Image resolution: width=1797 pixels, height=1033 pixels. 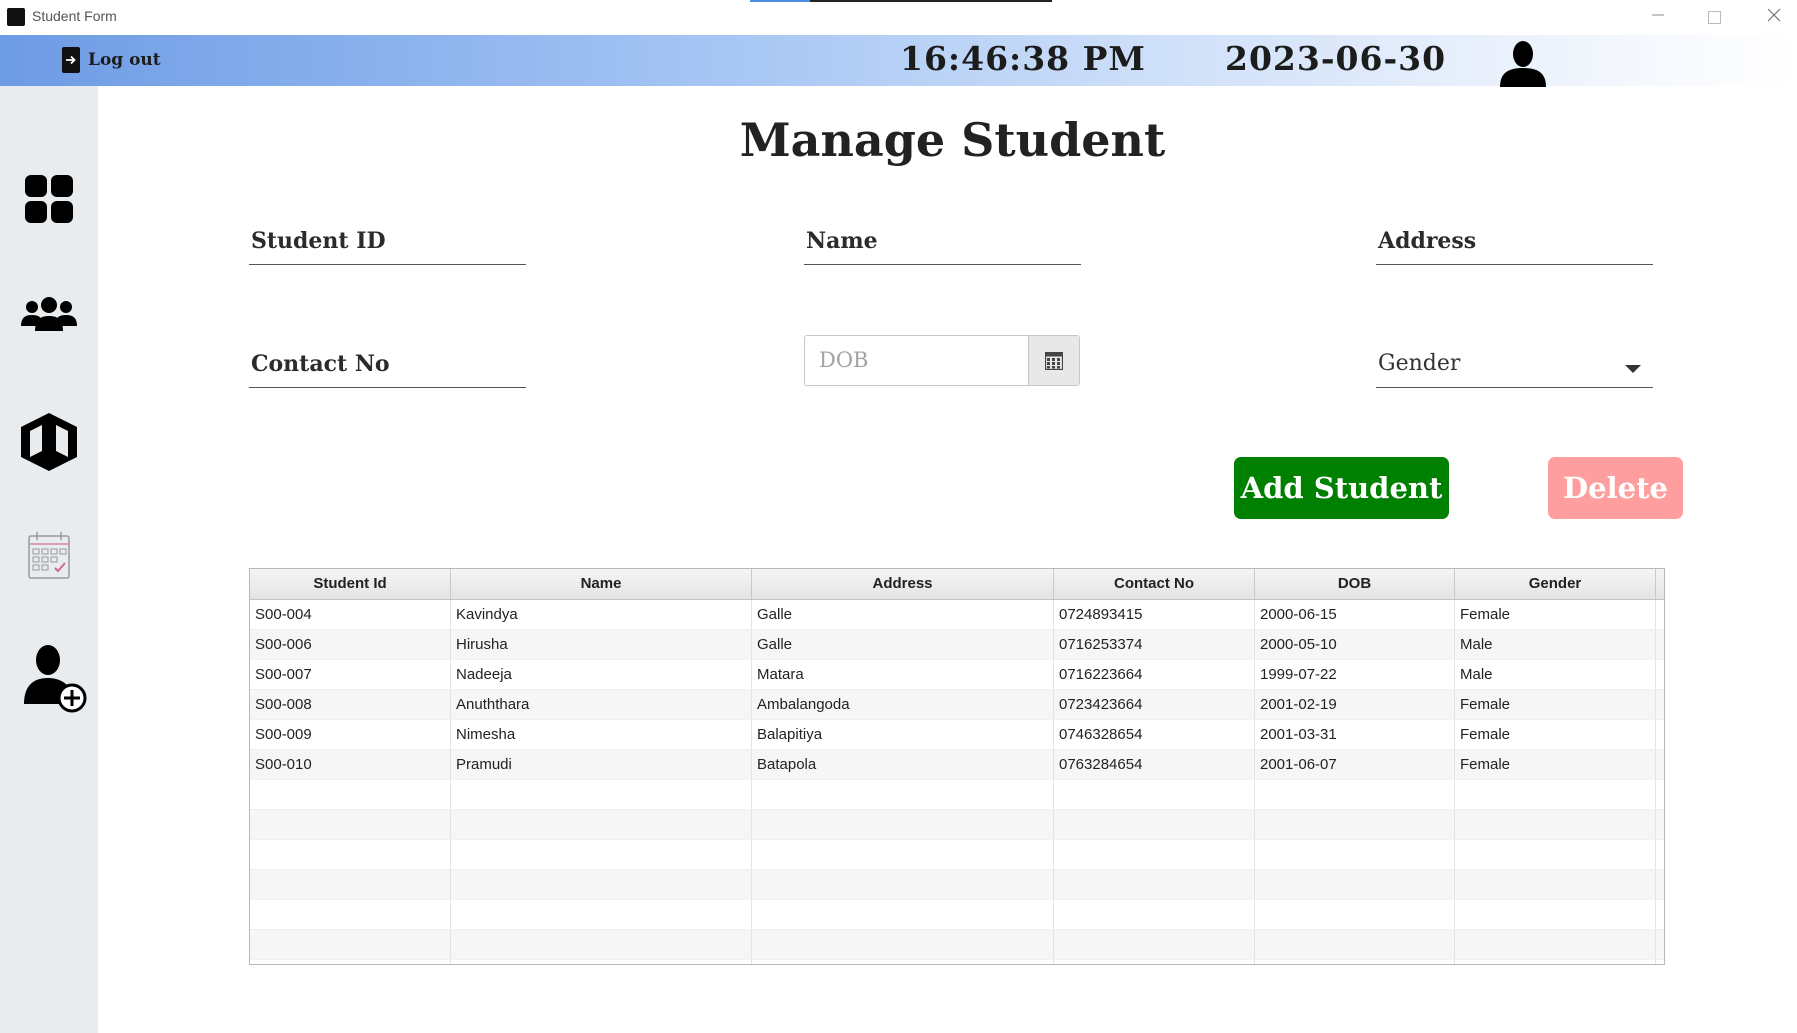 What do you see at coordinates (842, 241) in the screenshot?
I see `name-label: Name` at bounding box center [842, 241].